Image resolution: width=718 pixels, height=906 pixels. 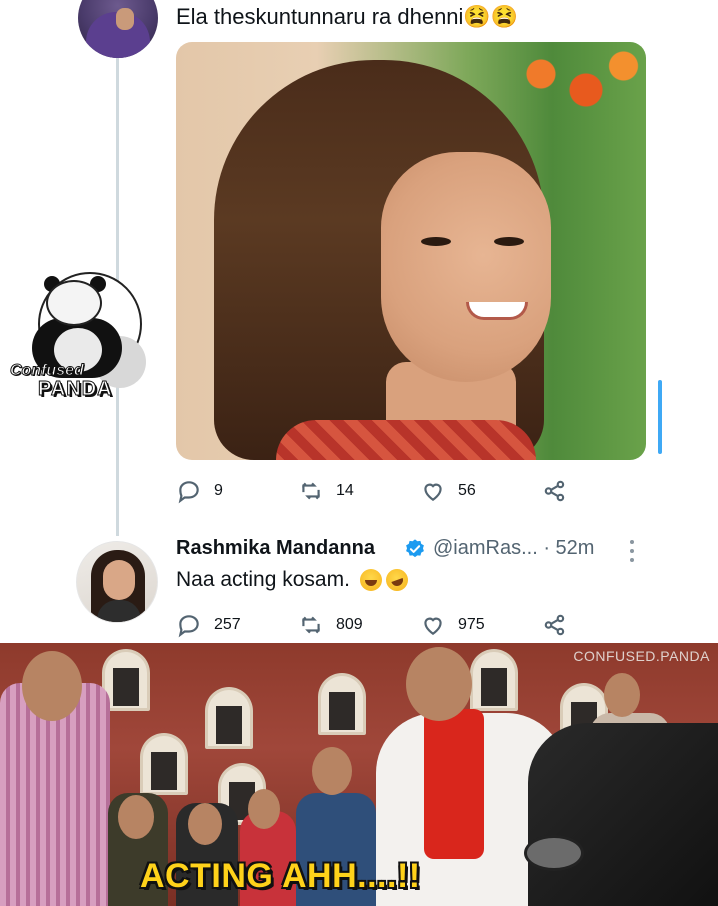 What do you see at coordinates (275, 548) in the screenshot?
I see `reply-display-name: Rashmika Mandanna` at bounding box center [275, 548].